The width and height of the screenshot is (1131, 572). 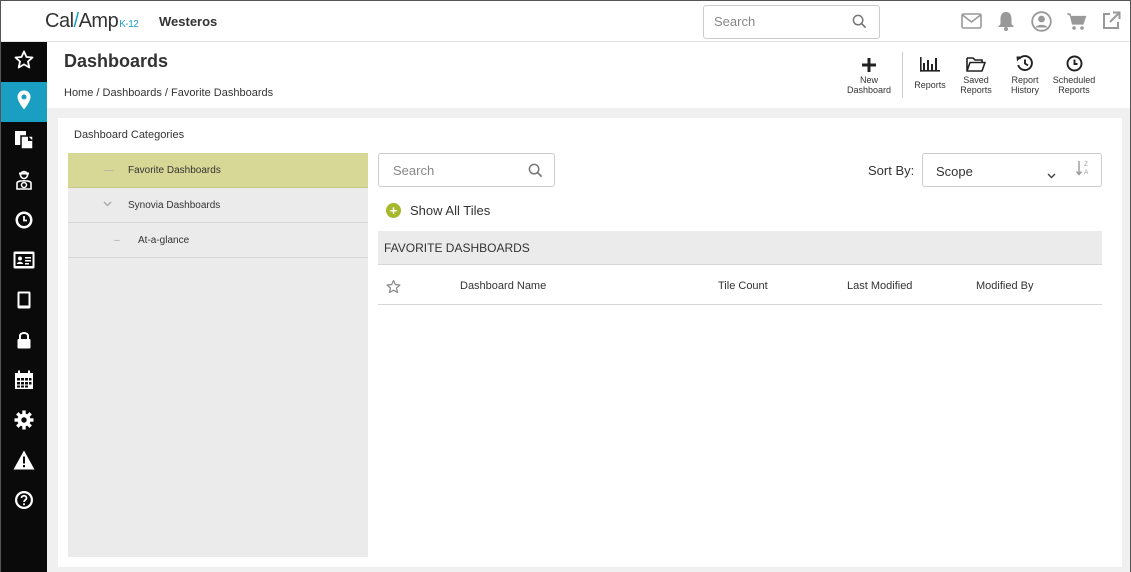 I want to click on category-at-a-glance: – At-a-glance, so click(x=218, y=240).